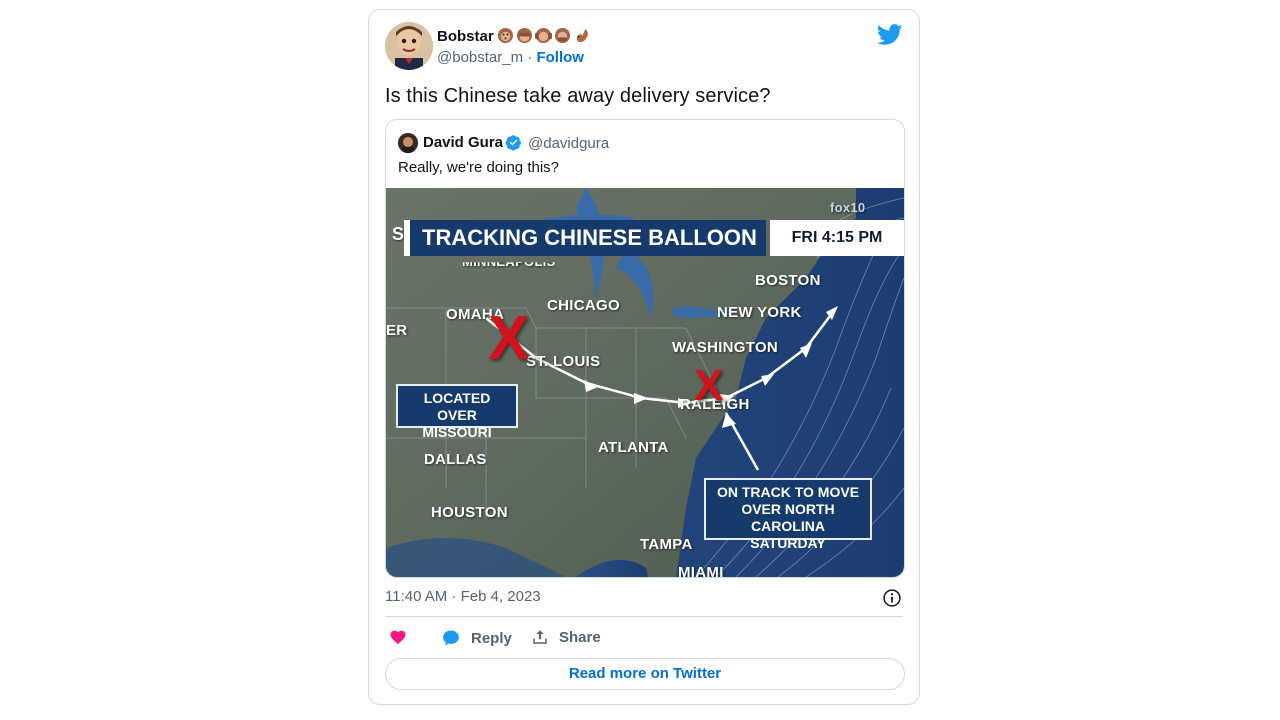 This screenshot has width=1280, height=720. What do you see at coordinates (563, 361) in the screenshot?
I see `city-st-louis: ST. LOUIS` at bounding box center [563, 361].